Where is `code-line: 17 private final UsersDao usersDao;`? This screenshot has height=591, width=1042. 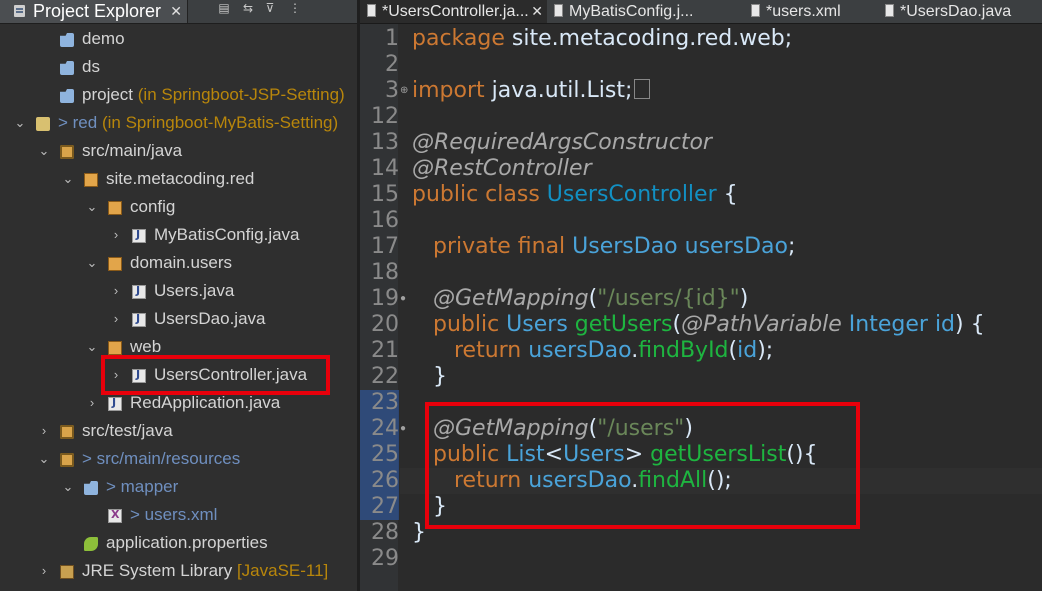 code-line: 17 private final UsersDao usersDao; is located at coordinates (701, 247).